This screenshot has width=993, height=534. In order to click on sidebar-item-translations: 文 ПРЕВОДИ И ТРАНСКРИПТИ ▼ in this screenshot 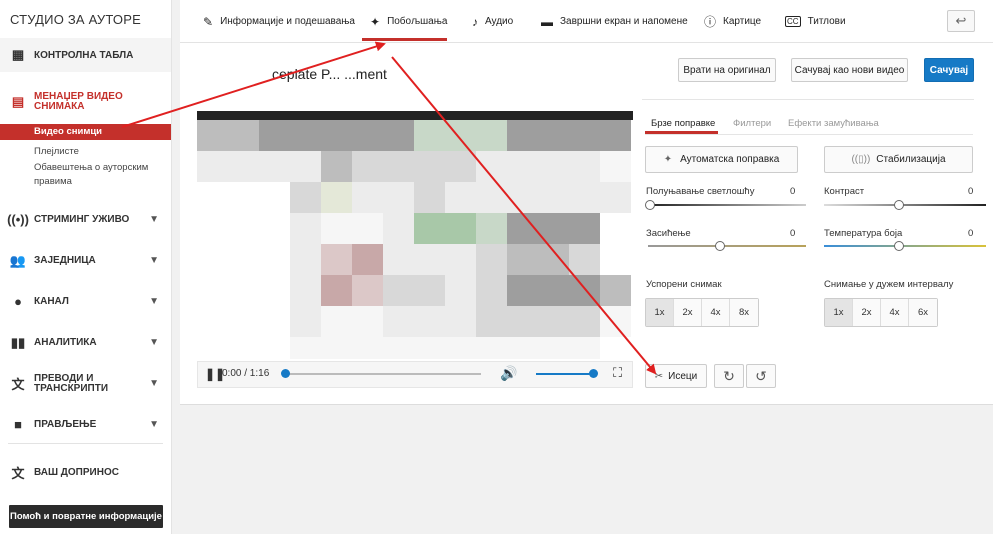, I will do `click(85, 383)`.